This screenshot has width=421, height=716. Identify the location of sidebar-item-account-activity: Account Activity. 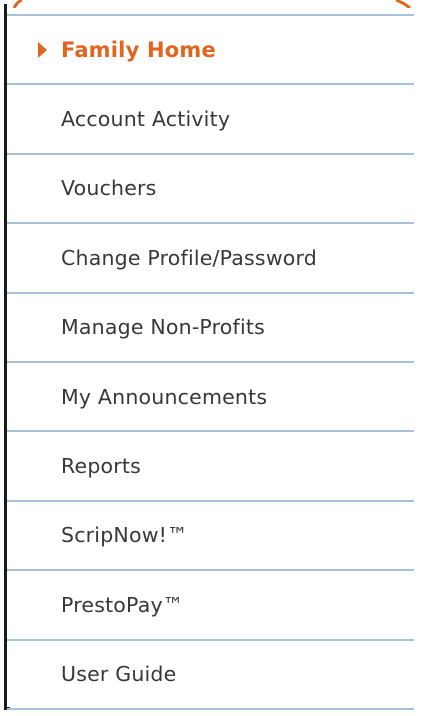
(210, 120).